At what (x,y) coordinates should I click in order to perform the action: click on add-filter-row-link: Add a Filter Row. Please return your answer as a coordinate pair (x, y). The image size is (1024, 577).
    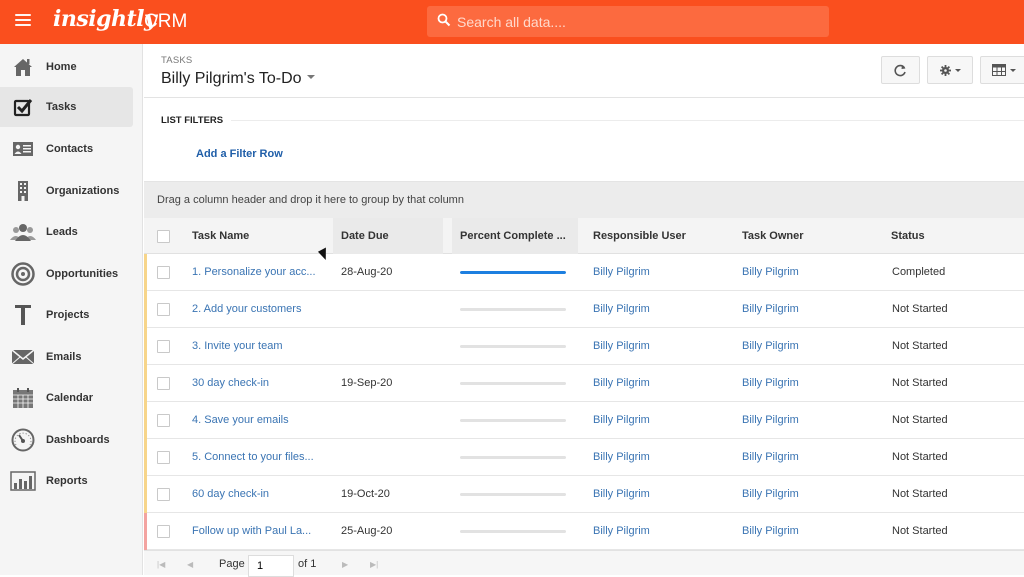
    Looking at the image, I should click on (239, 154).